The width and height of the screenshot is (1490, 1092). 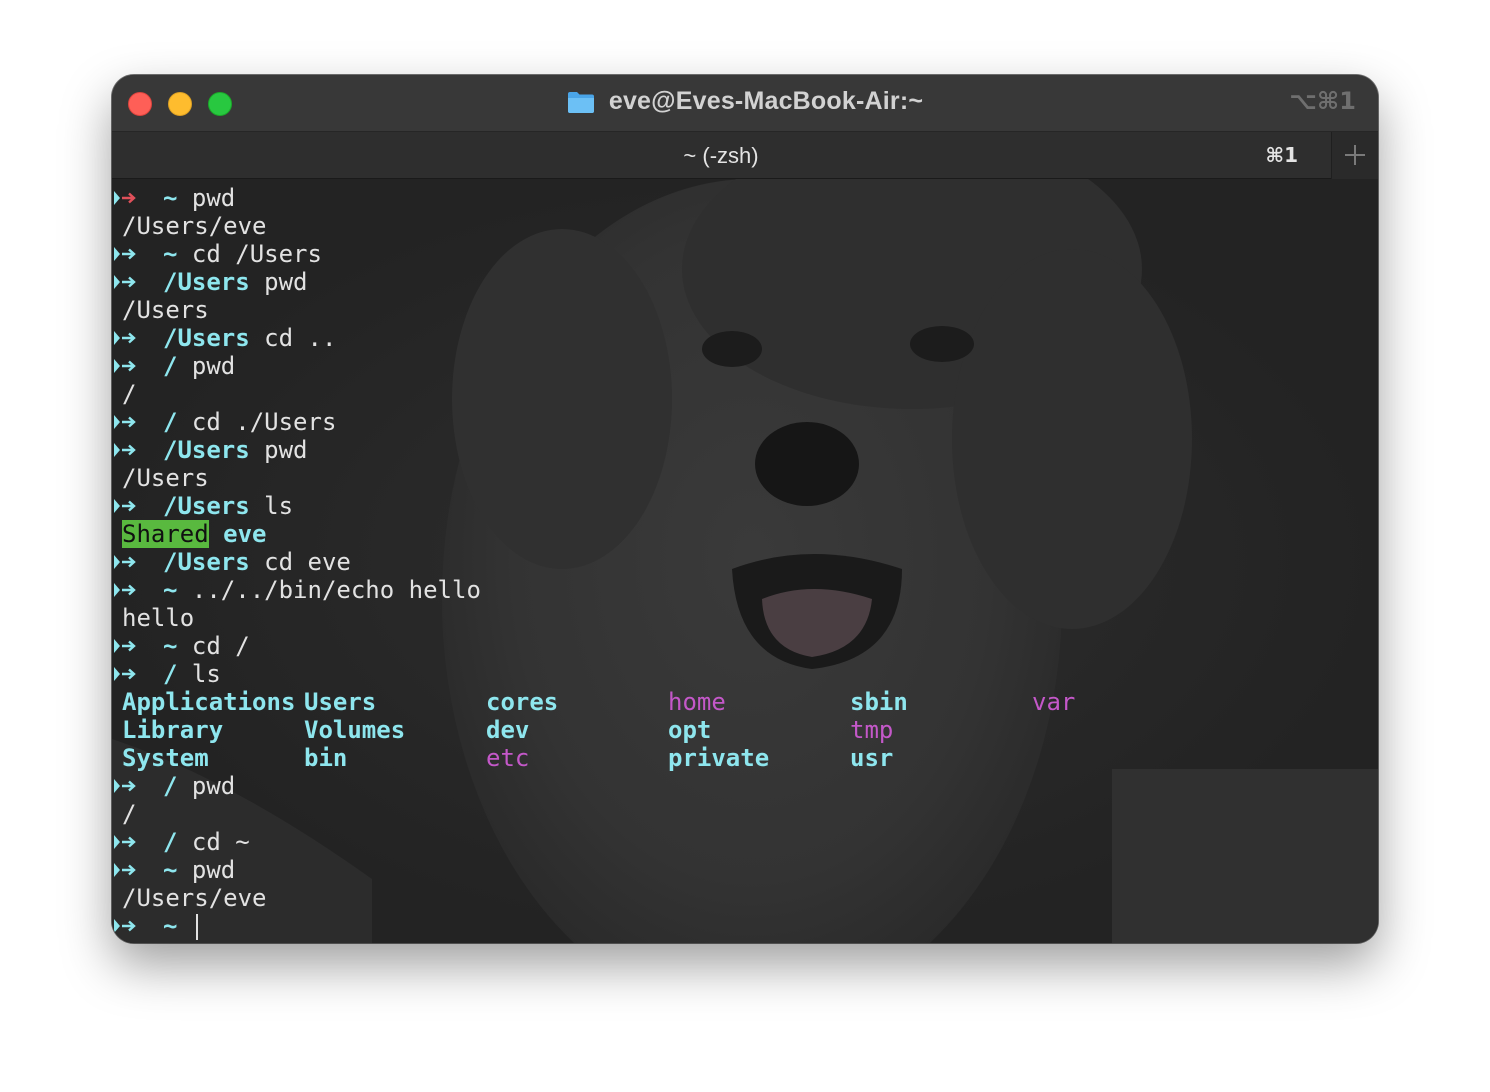 I want to click on prompt-content: / pwd, so click(x=199, y=366).